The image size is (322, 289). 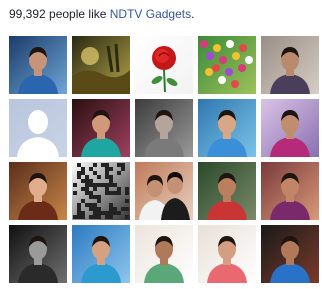 What do you see at coordinates (150, 14) in the screenshot?
I see `page-name-link: NDTV Gadgets` at bounding box center [150, 14].